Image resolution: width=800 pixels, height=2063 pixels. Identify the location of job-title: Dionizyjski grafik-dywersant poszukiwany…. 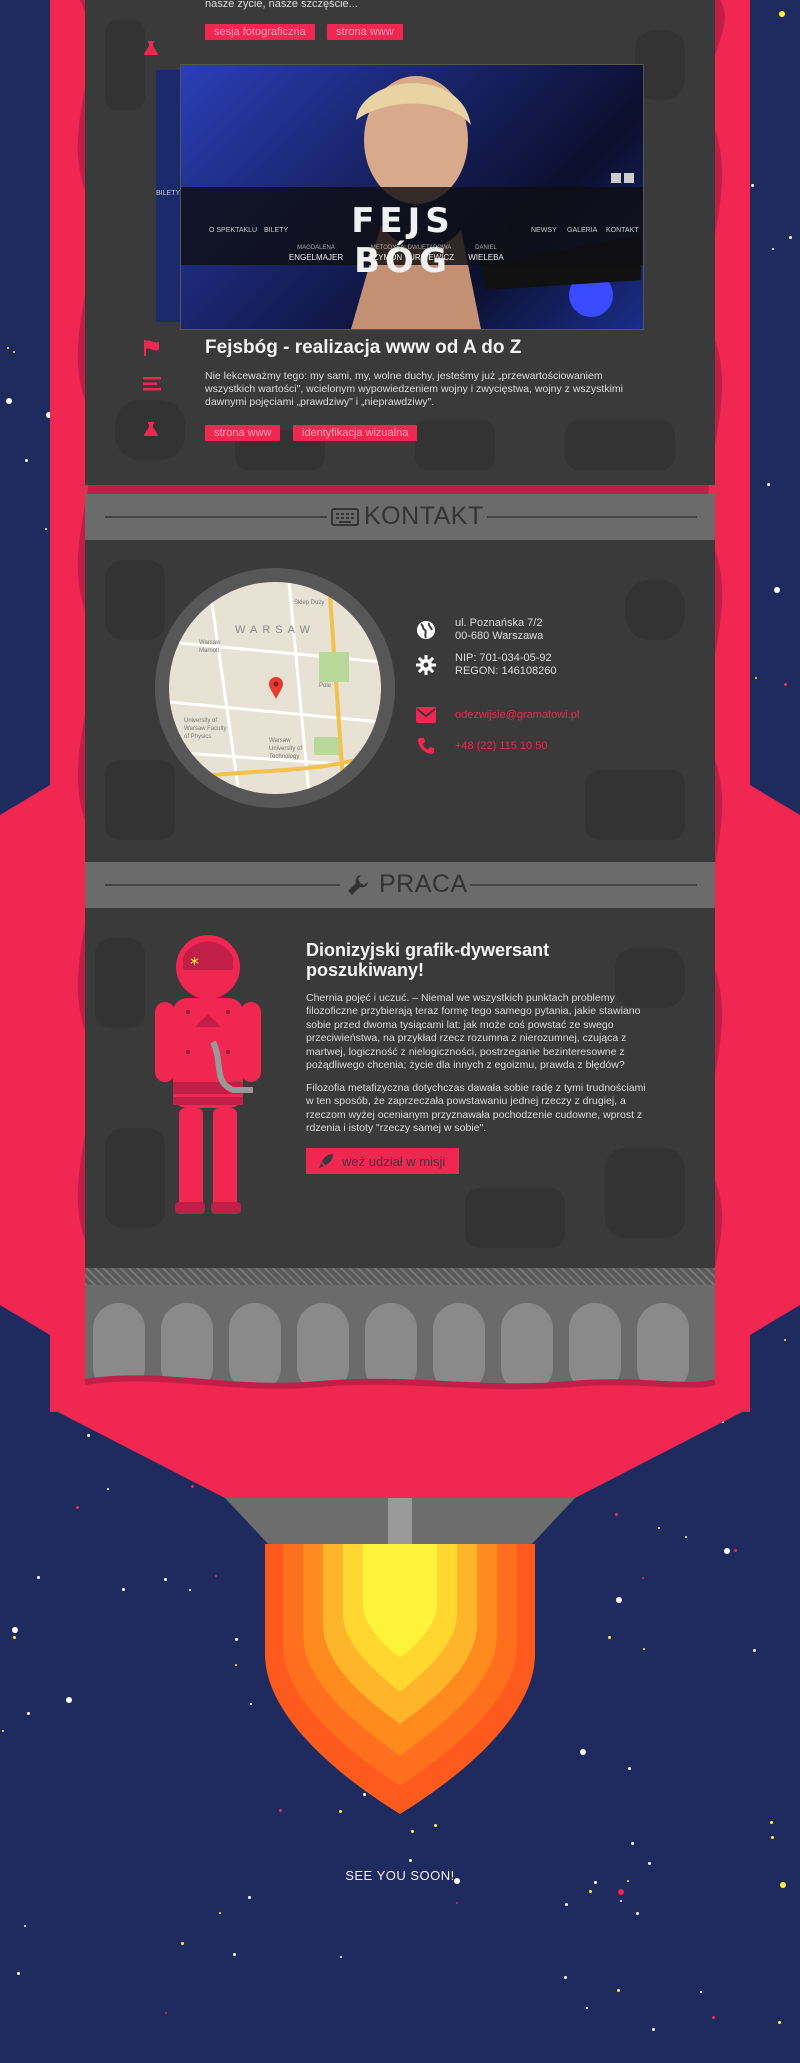
(428, 960).